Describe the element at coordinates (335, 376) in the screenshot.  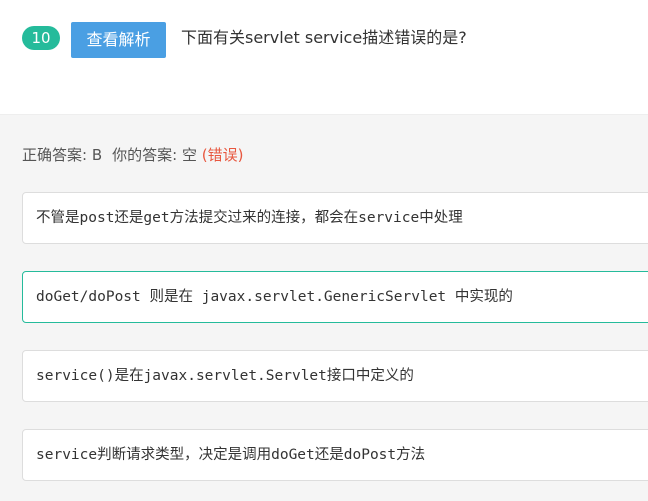
I see `answer-option-c: service()是在javax.servlet.Servlet接口中定义的` at that location.